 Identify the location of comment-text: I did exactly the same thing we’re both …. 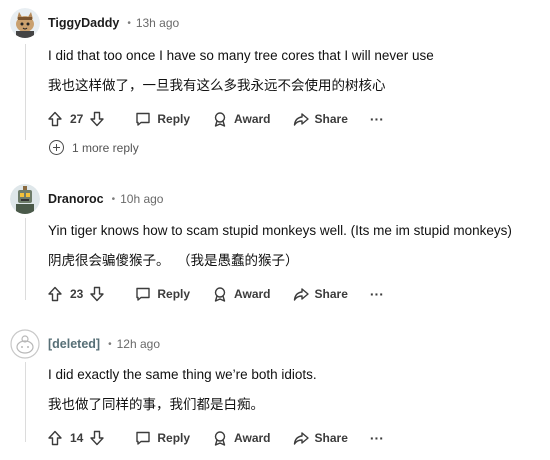
(182, 374).